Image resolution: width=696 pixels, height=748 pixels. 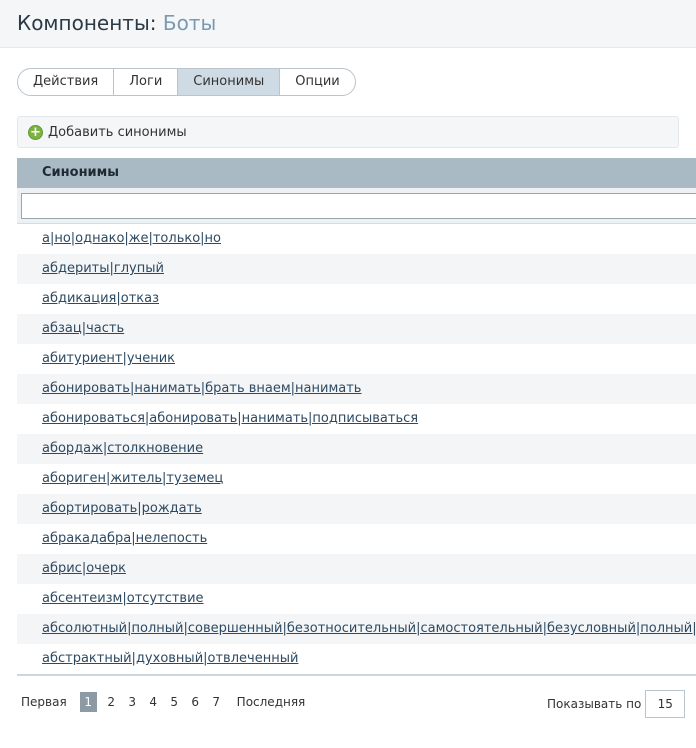 I want to click on table-row: абракадабра|нелепость, so click(x=356, y=539).